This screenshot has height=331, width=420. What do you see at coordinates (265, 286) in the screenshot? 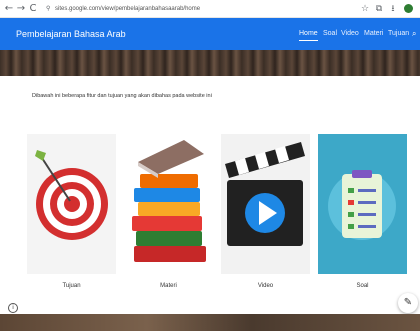
I see `card-label-video: Video` at bounding box center [265, 286].